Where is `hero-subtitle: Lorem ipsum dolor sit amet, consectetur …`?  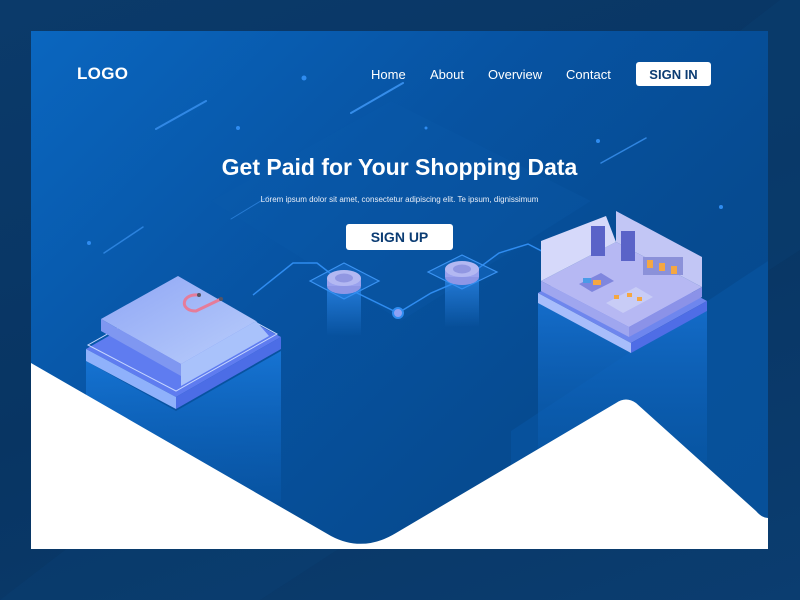 hero-subtitle: Lorem ipsum dolor sit amet, consectetur … is located at coordinates (399, 199).